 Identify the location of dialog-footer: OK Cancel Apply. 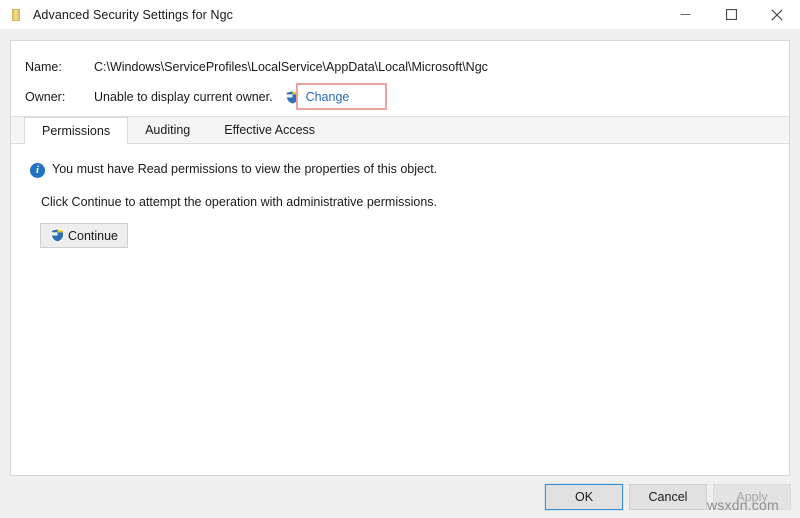
(400, 497).